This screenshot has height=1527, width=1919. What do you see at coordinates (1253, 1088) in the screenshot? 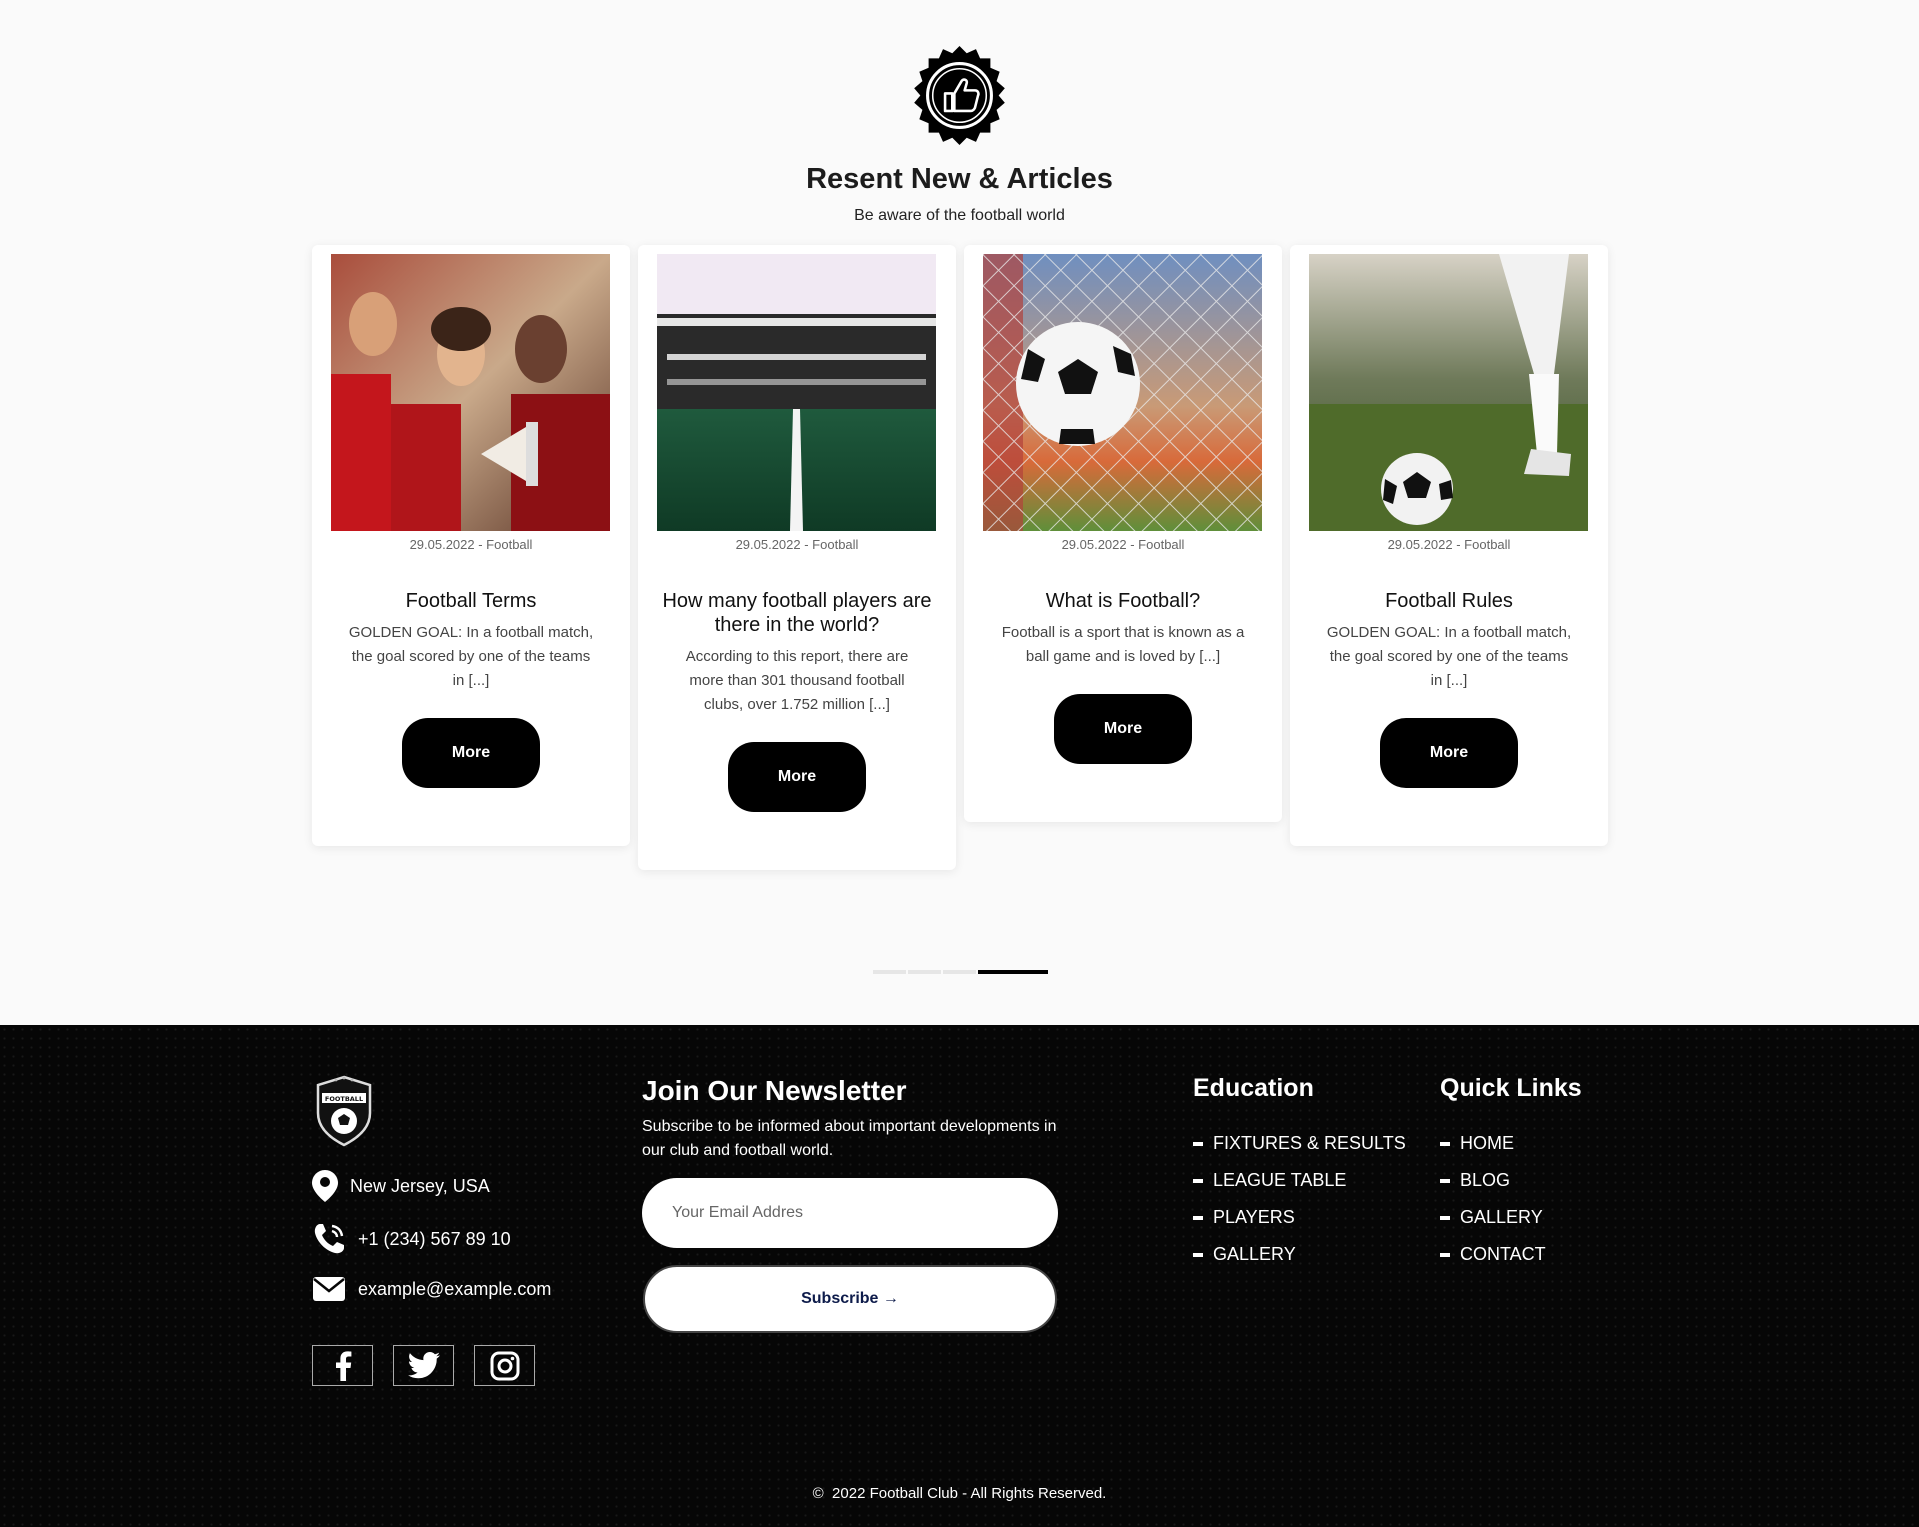
I see `education-title: Education` at bounding box center [1253, 1088].